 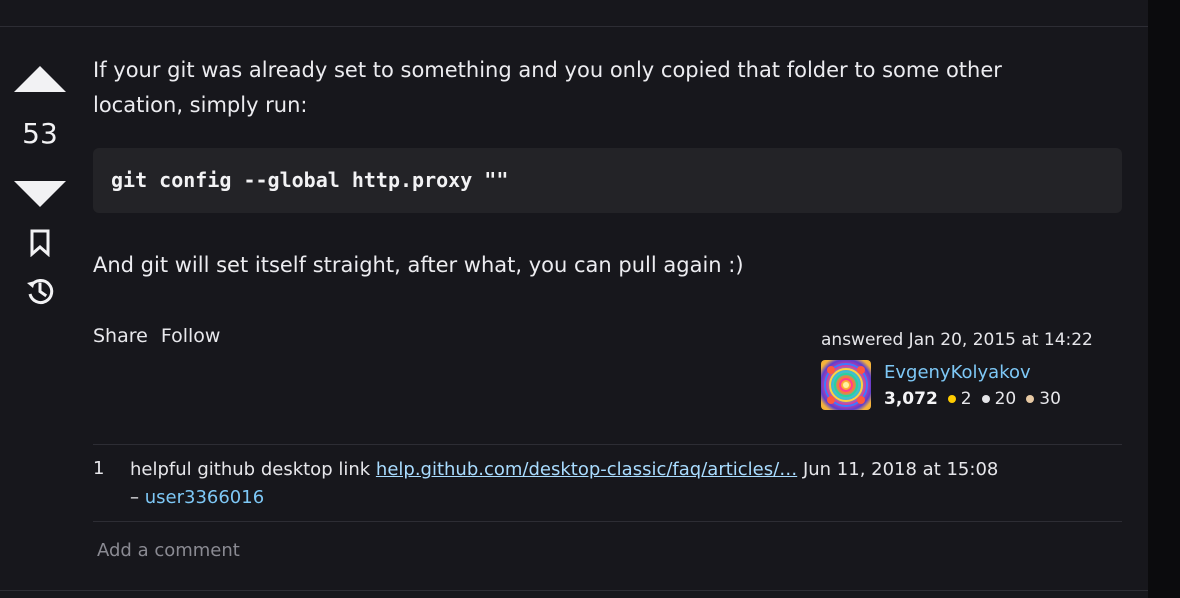 I want to click on comment-user-link: user3366016, so click(x=204, y=497).